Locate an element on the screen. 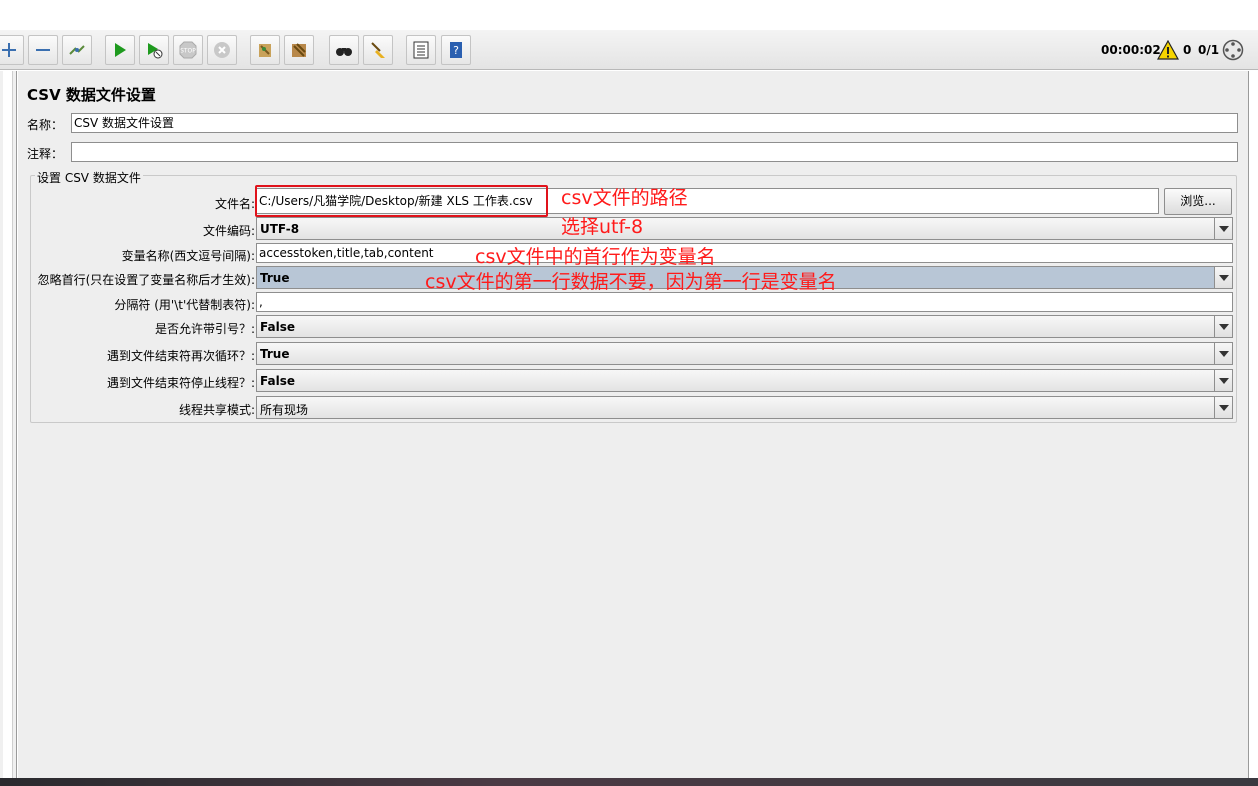 The image size is (1258, 786). broom-icon is located at coordinates (265, 50).